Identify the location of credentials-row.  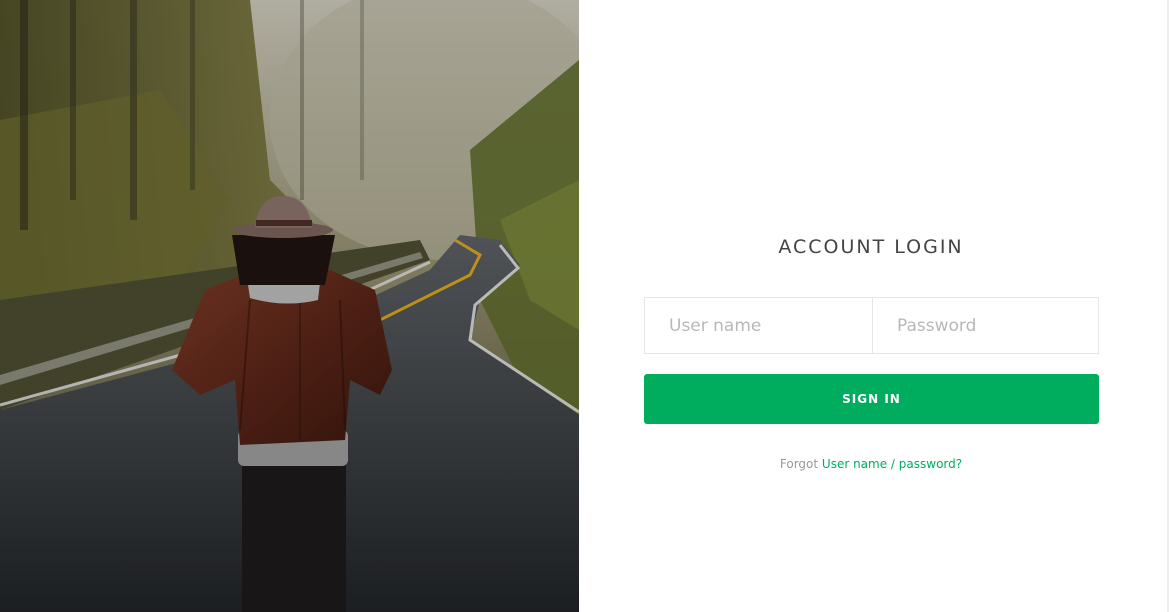
(871, 325).